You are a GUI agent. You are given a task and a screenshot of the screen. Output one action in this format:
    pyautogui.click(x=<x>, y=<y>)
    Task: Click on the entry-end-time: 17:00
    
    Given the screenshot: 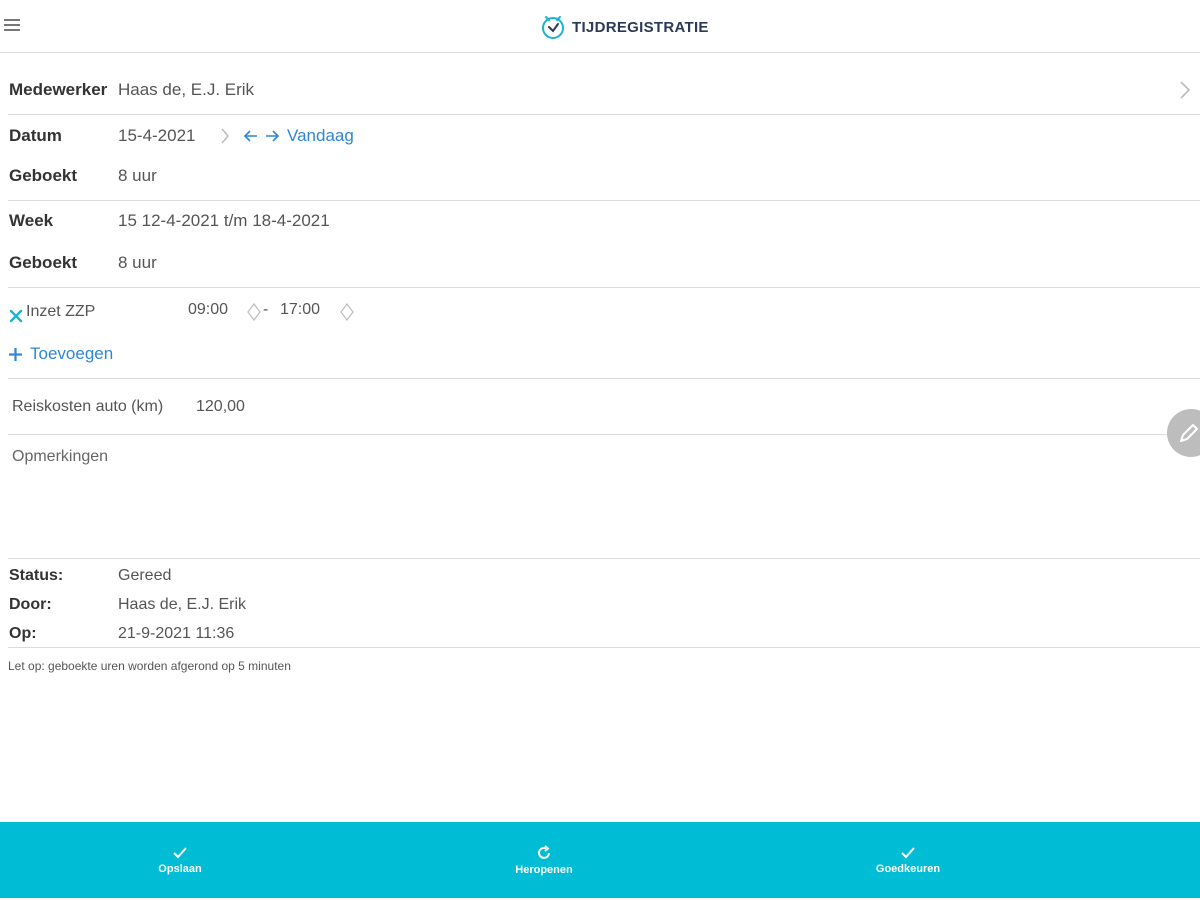 What is the action you would take?
    pyautogui.click(x=300, y=310)
    